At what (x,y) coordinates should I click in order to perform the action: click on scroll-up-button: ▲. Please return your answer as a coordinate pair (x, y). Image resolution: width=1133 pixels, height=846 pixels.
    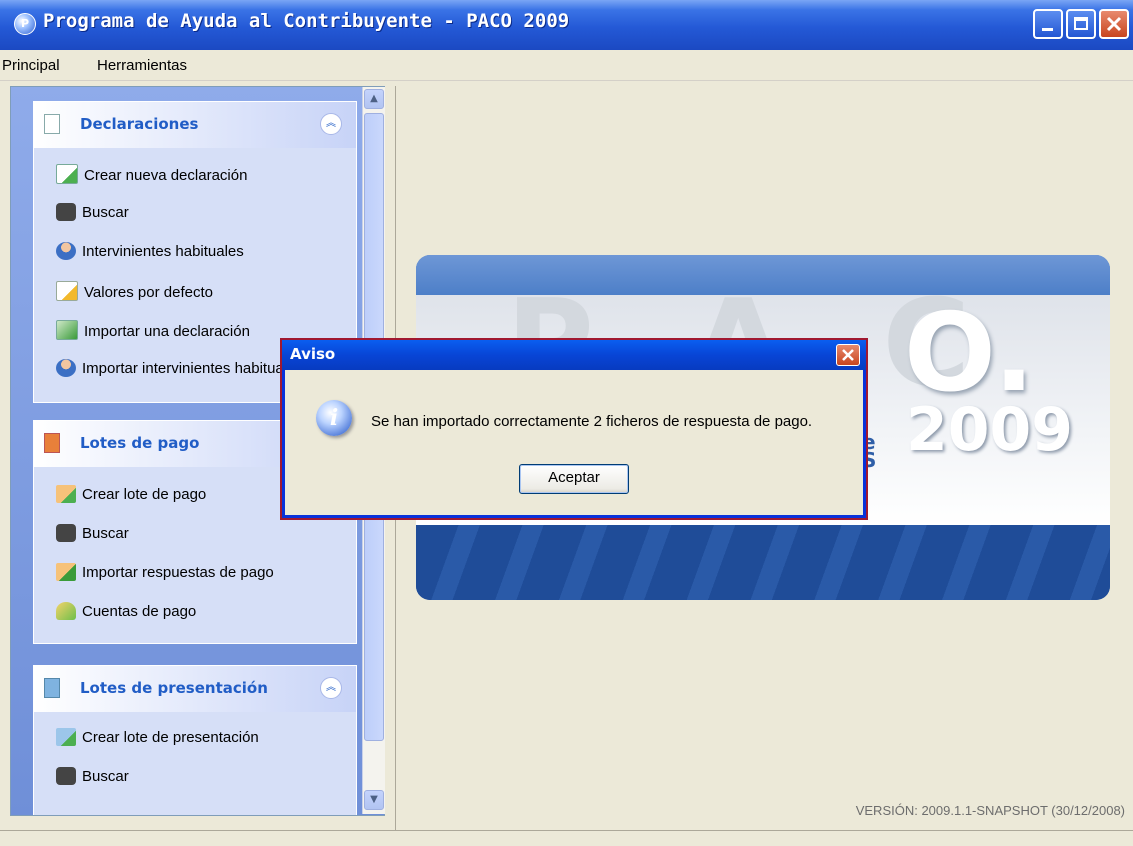
    Looking at the image, I should click on (374, 99).